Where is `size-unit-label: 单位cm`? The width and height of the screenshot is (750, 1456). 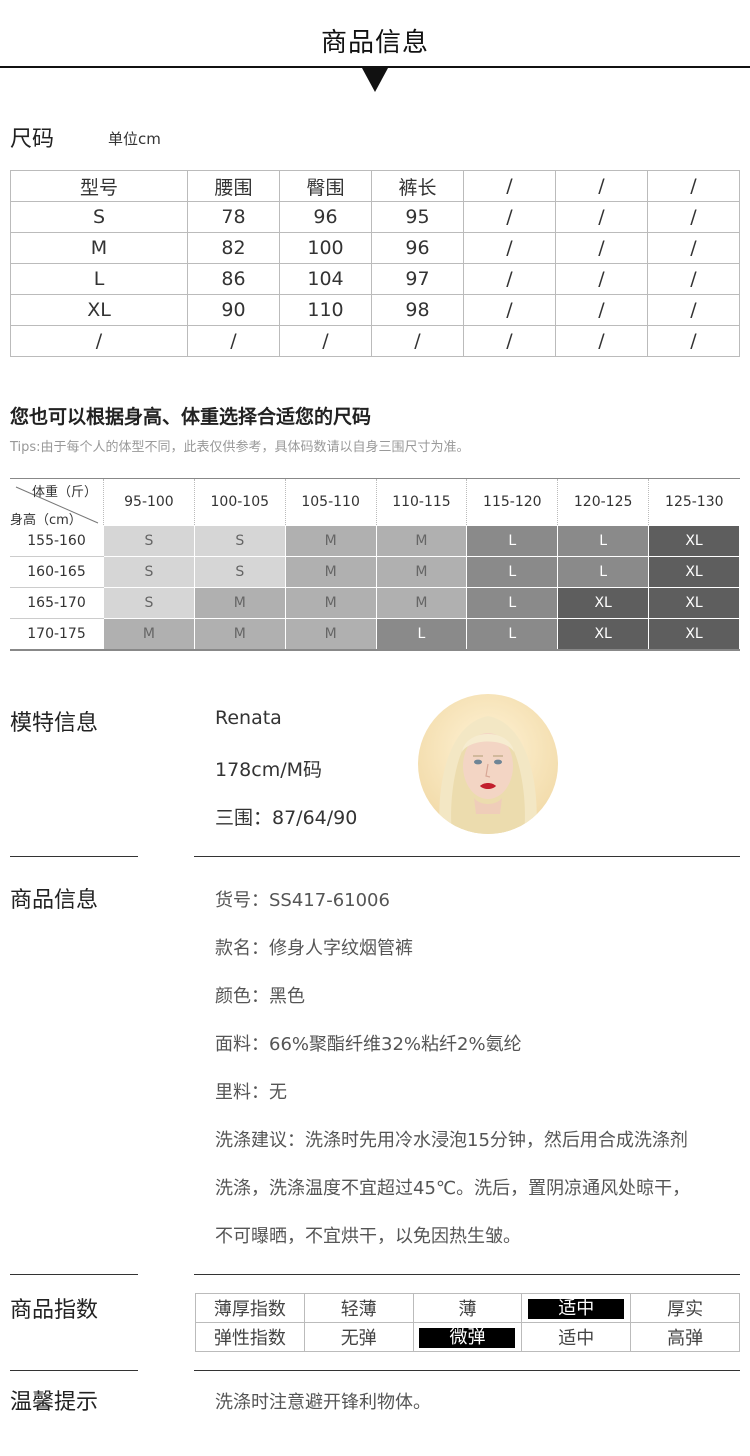 size-unit-label: 单位cm is located at coordinates (134, 139).